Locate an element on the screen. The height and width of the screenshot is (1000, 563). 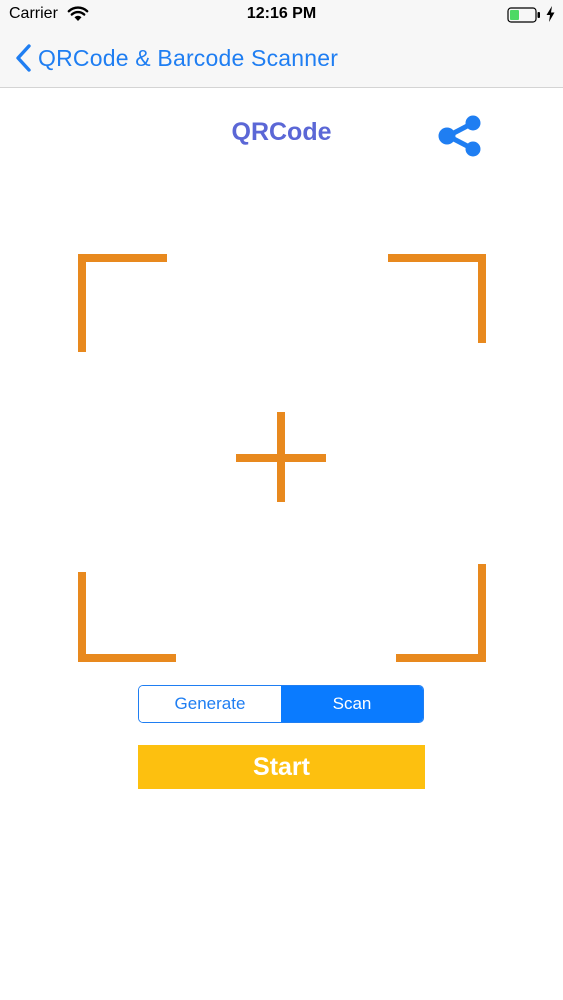
crosshair-vertical is located at coordinates (281, 457).